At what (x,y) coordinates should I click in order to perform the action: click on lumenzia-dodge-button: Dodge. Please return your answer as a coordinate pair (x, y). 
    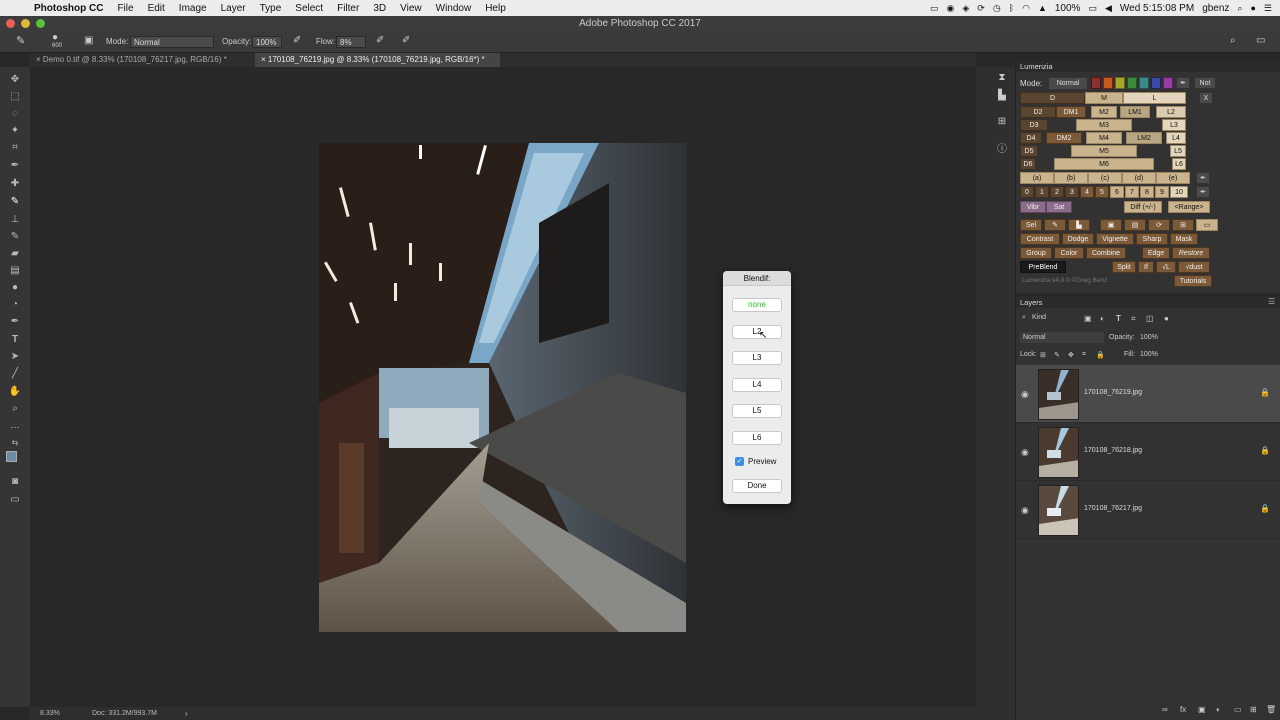
    Looking at the image, I should click on (1078, 239).